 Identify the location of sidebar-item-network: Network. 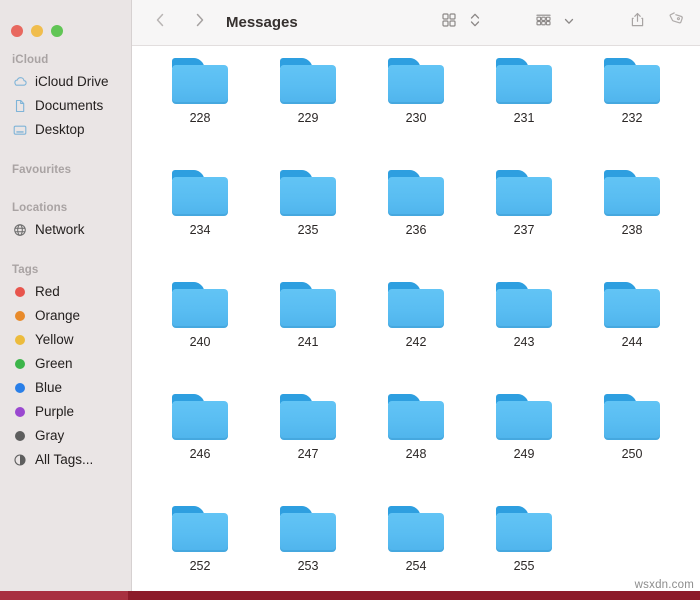
(65, 230).